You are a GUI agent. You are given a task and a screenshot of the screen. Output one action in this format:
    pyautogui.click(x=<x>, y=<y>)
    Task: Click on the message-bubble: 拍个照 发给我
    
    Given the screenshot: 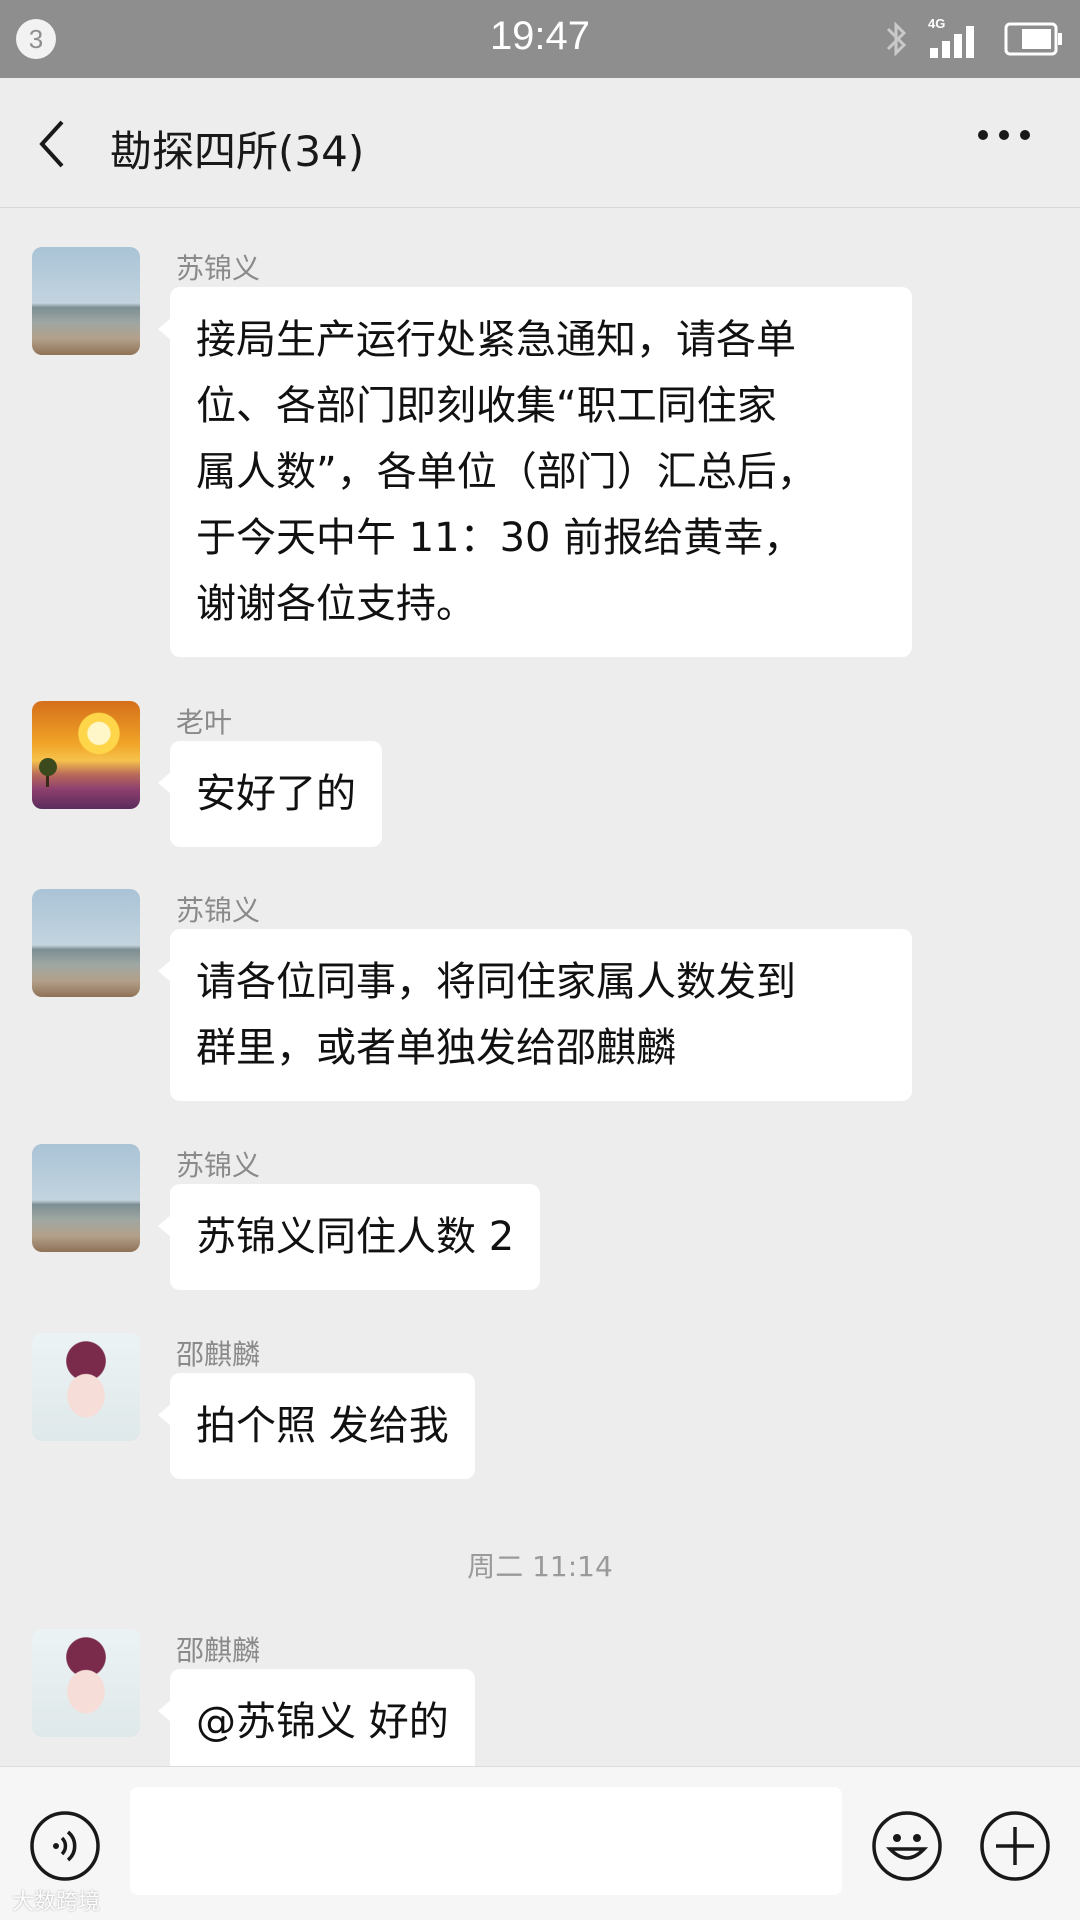 What is the action you would take?
    pyautogui.click(x=316, y=1426)
    